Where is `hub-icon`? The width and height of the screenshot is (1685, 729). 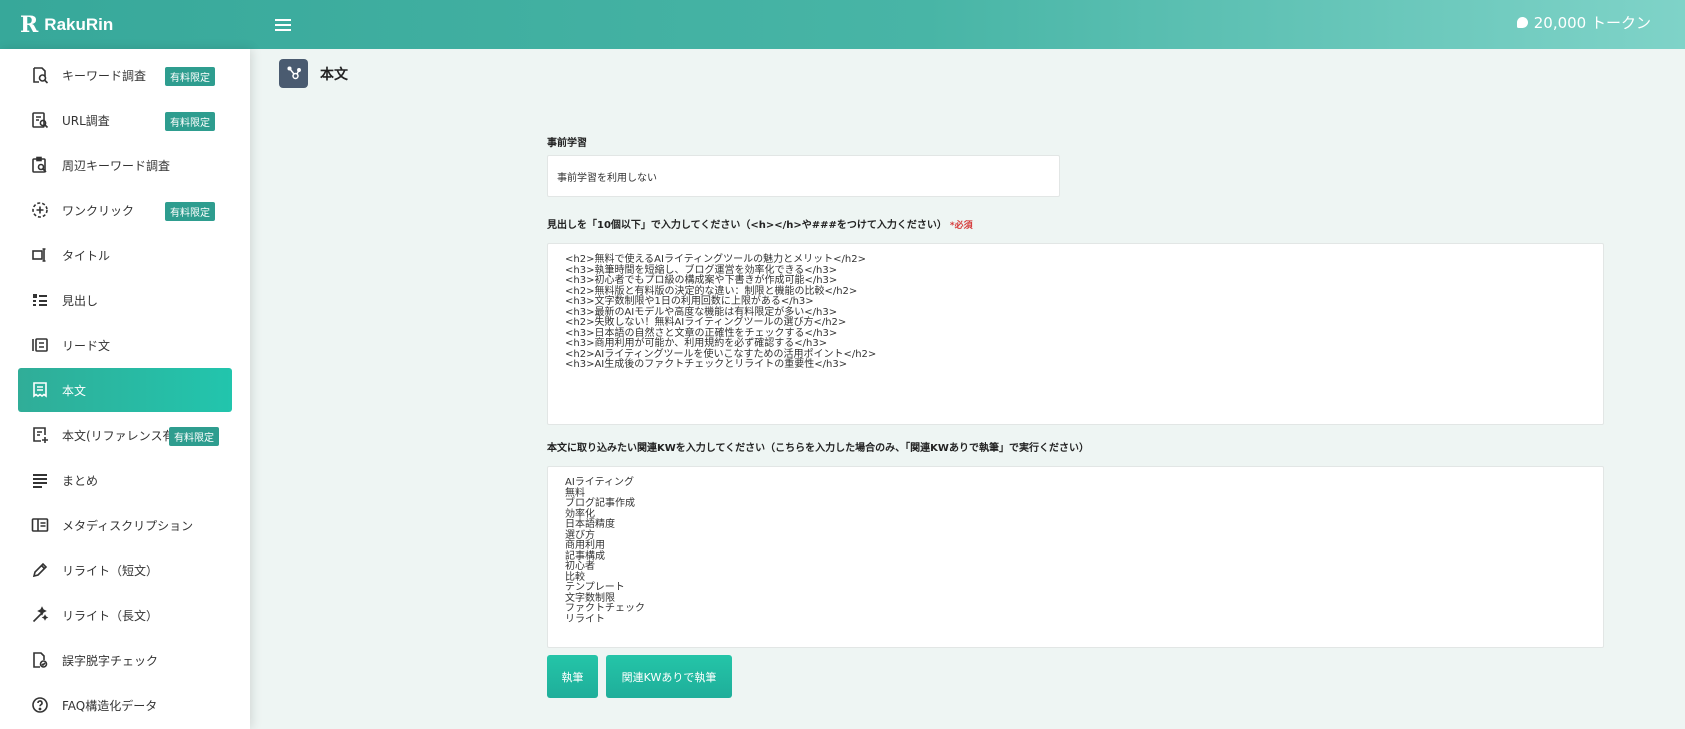
hub-icon is located at coordinates (293, 72).